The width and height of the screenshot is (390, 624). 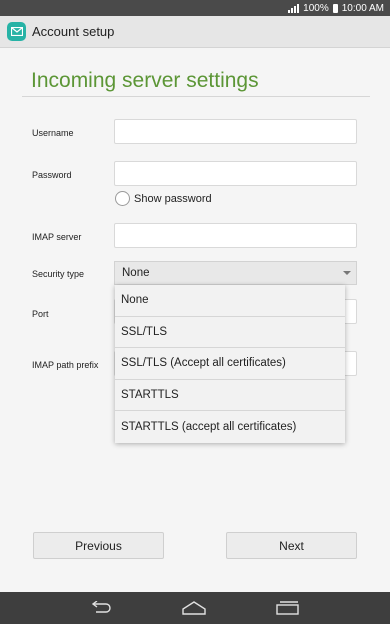 I want to click on imap-server-field, so click(x=235, y=235).